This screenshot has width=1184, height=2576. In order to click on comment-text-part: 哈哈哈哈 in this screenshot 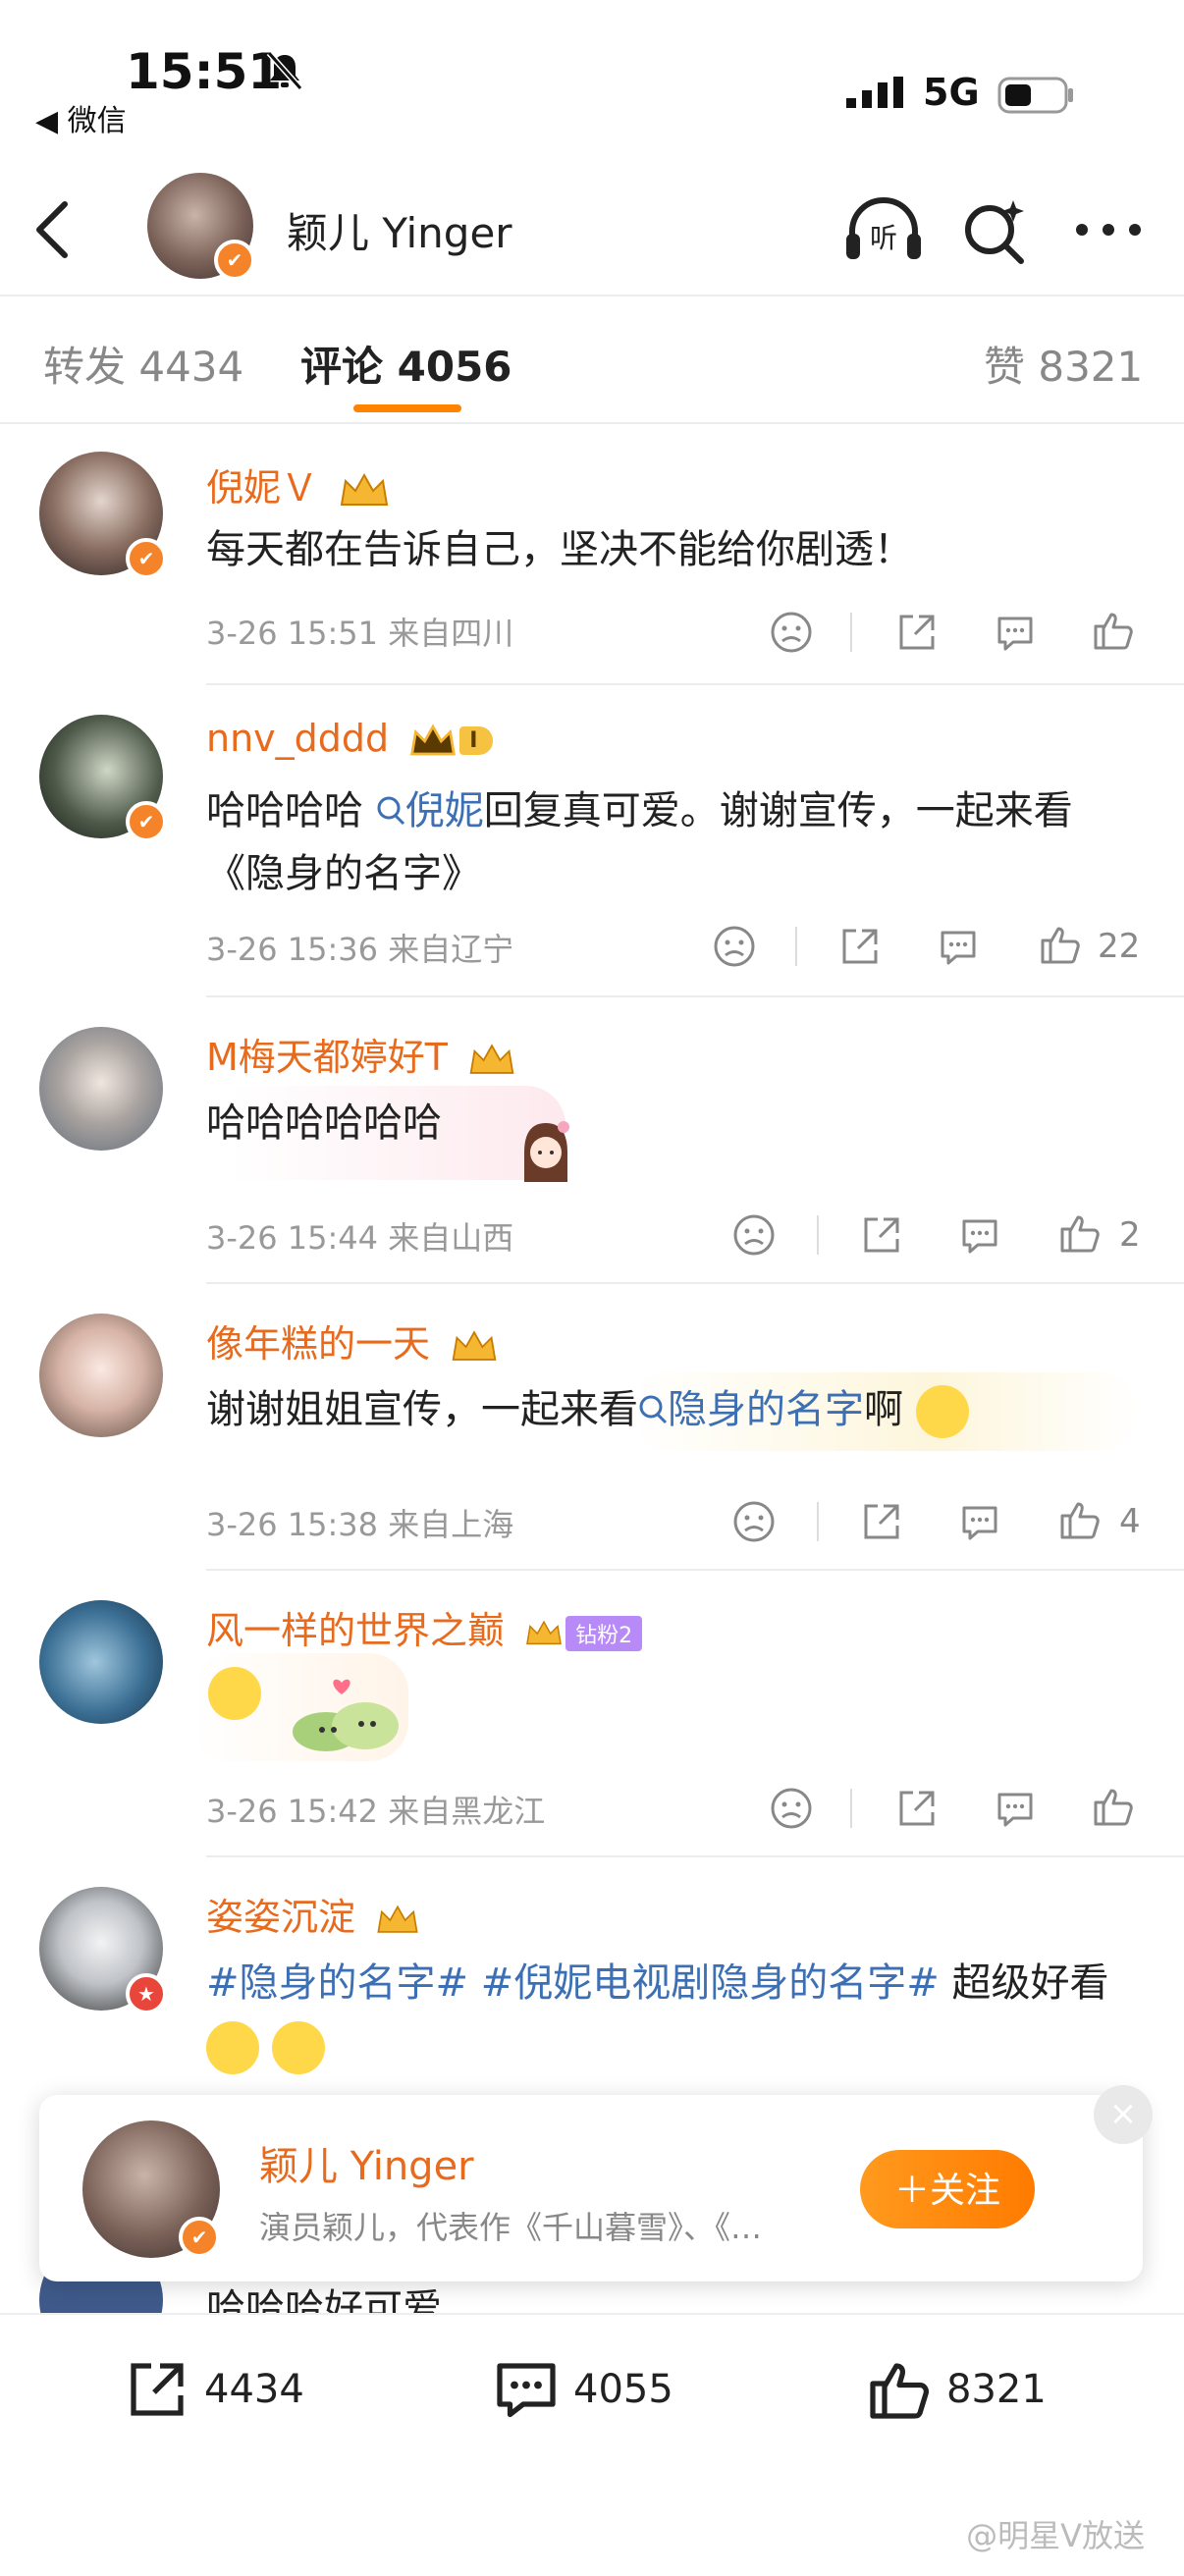, I will do `click(285, 810)`.